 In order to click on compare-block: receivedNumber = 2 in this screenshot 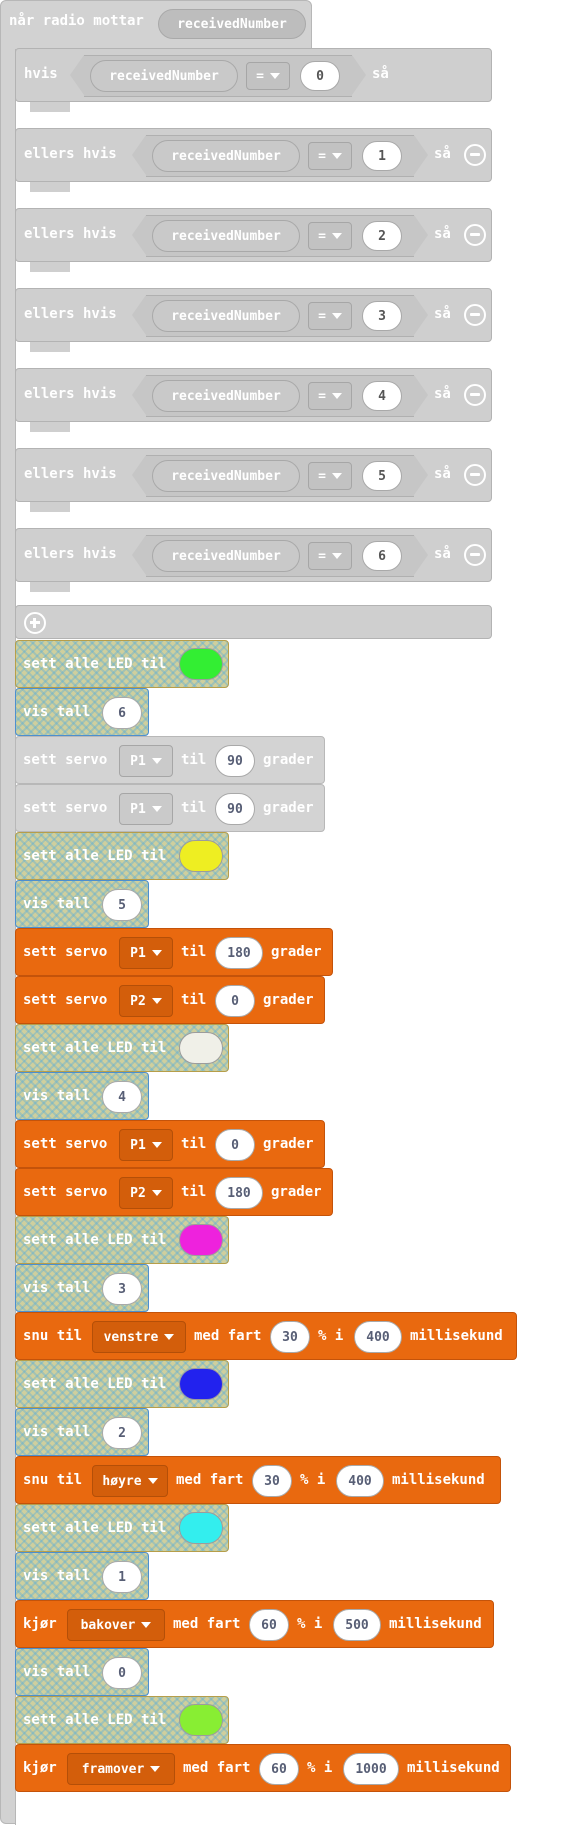, I will do `click(280, 236)`.